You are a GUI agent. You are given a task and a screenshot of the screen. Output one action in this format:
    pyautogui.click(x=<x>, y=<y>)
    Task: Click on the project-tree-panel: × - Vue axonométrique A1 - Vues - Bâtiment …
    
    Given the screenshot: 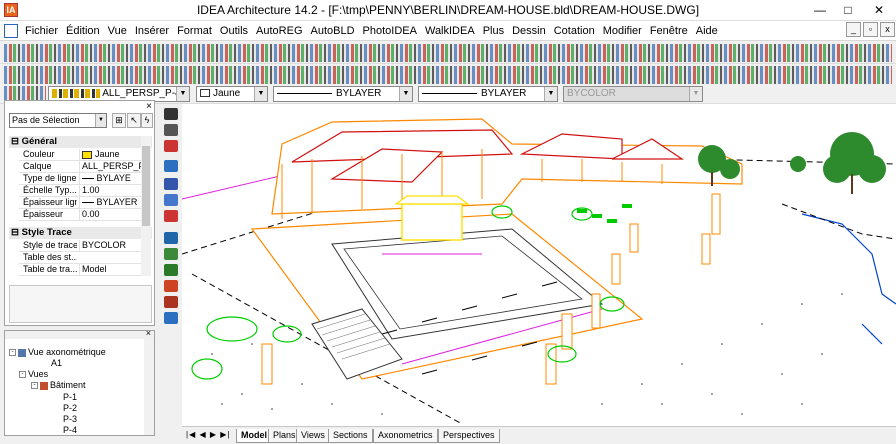 What is the action you would take?
    pyautogui.click(x=79, y=382)
    